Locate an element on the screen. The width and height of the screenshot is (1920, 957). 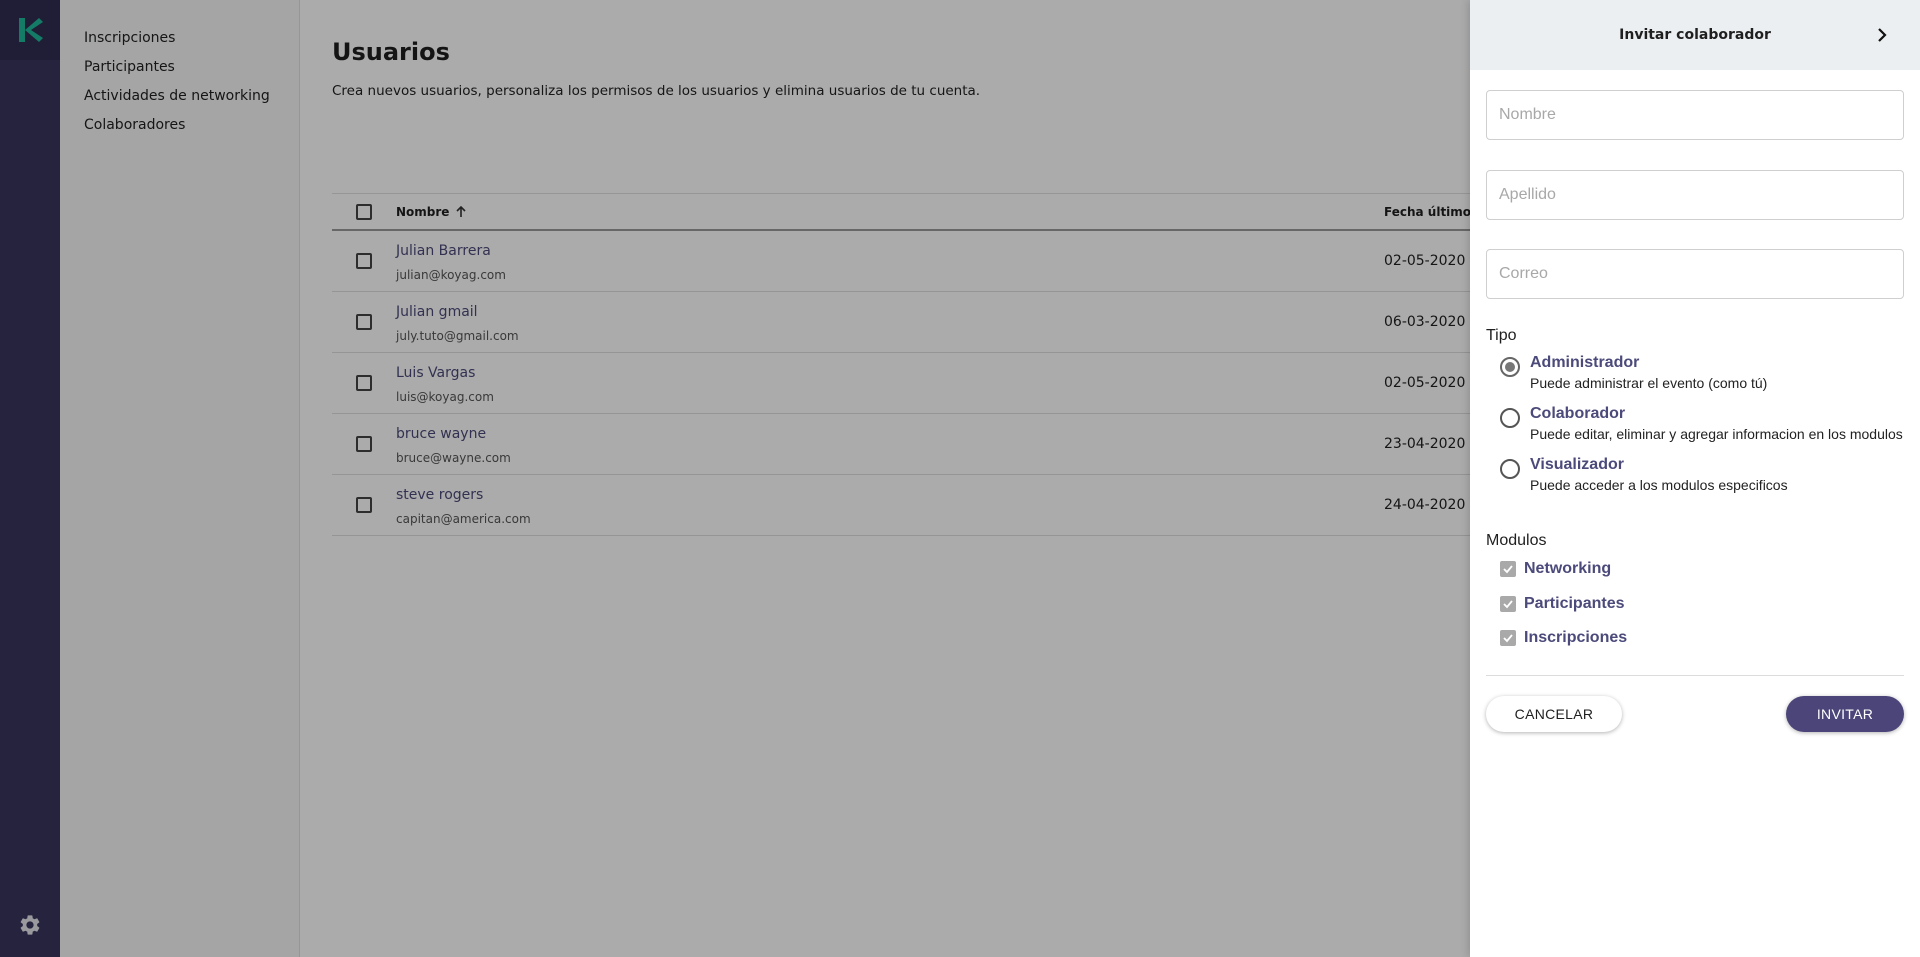
drawer-title: Invitar colaborador is located at coordinates (1695, 35).